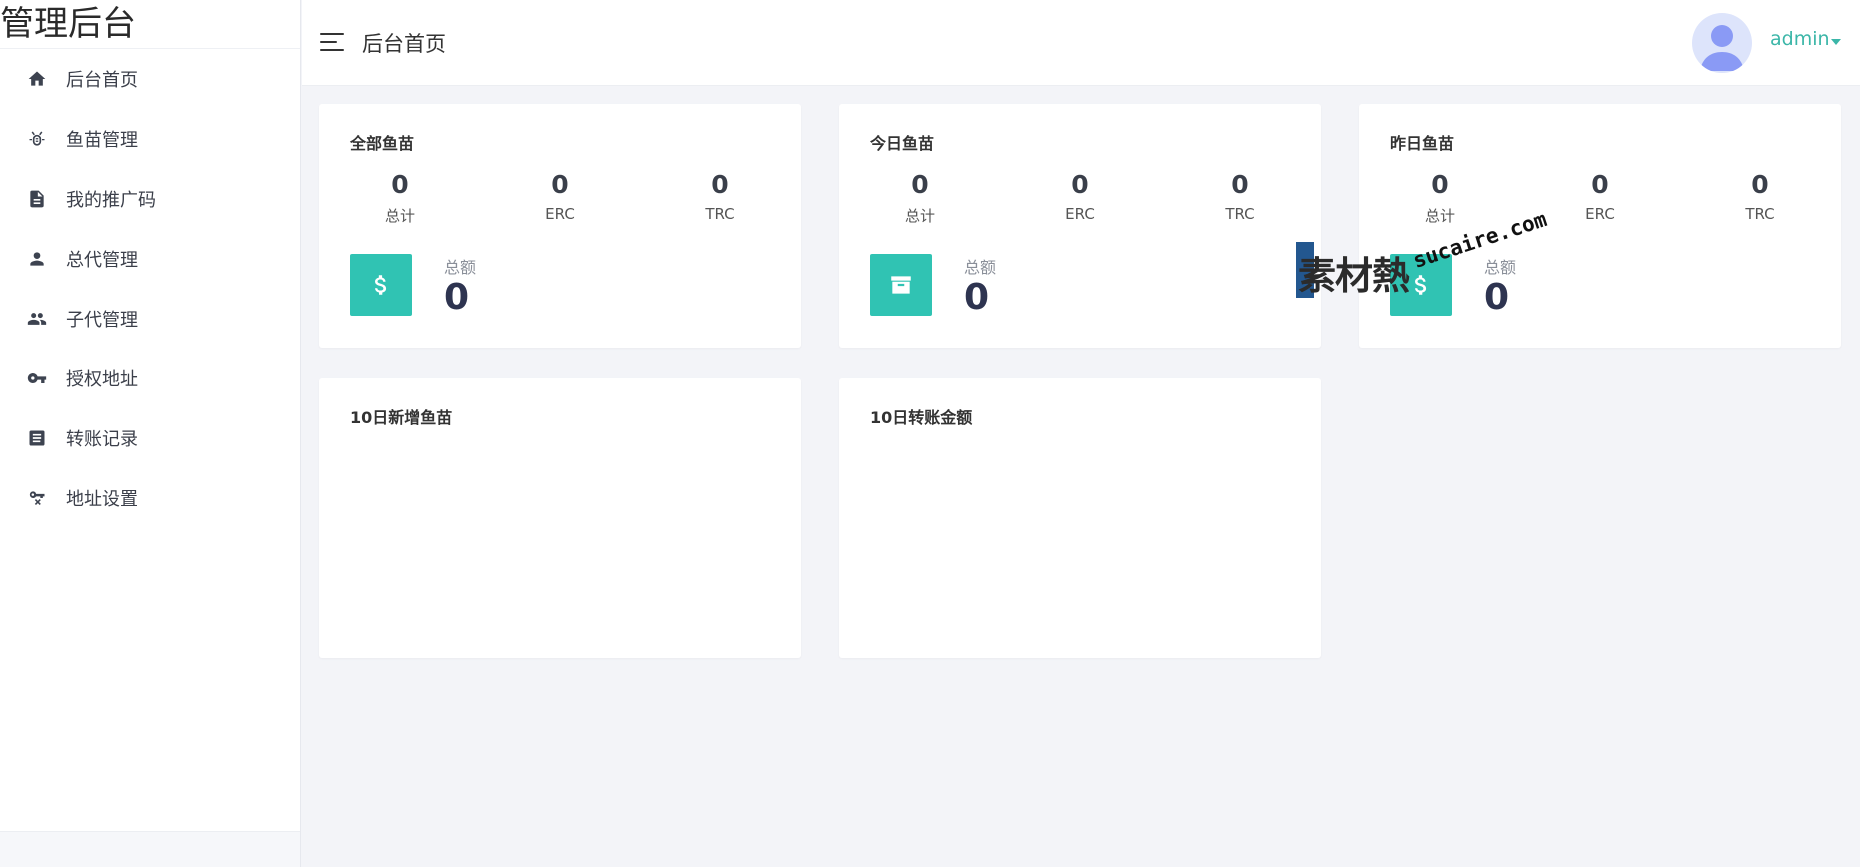 The height and width of the screenshot is (867, 1860). Describe the element at coordinates (150, 79) in the screenshot. I see `sidebar-item-home: 后台首页` at that location.